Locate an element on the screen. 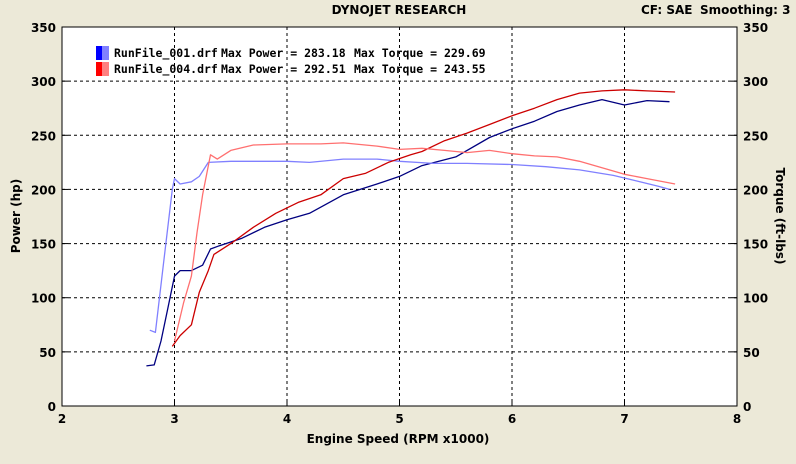  smoothing-label: Smoothing: 3 is located at coordinates (745, 10).